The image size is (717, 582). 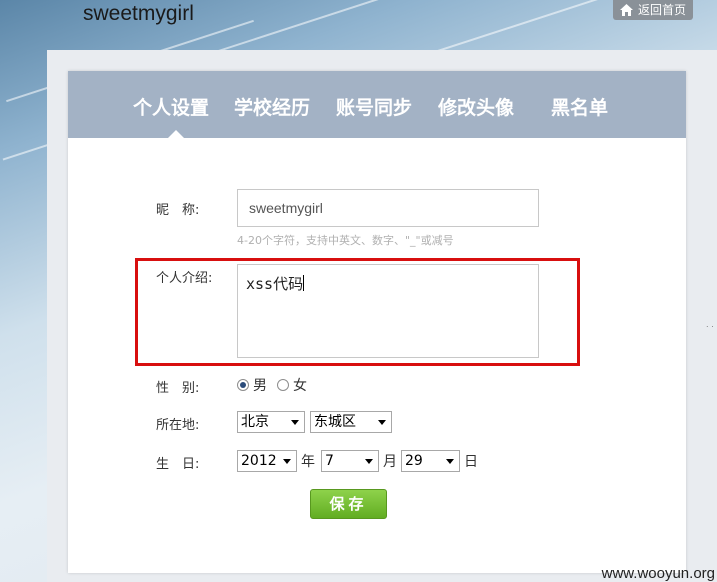 What do you see at coordinates (138, 13) in the screenshot?
I see `site-title: sweetmygirl` at bounding box center [138, 13].